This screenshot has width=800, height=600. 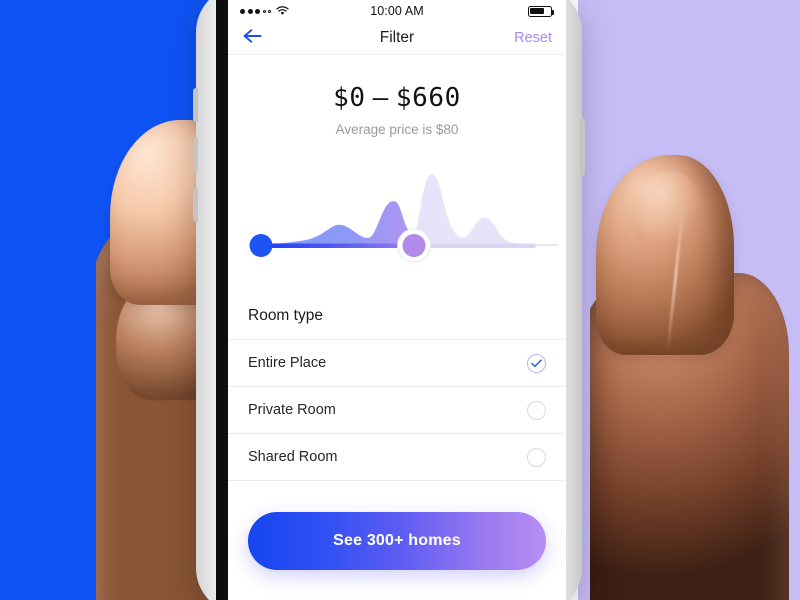 I want to click on option-label: Private Room, so click(x=292, y=410).